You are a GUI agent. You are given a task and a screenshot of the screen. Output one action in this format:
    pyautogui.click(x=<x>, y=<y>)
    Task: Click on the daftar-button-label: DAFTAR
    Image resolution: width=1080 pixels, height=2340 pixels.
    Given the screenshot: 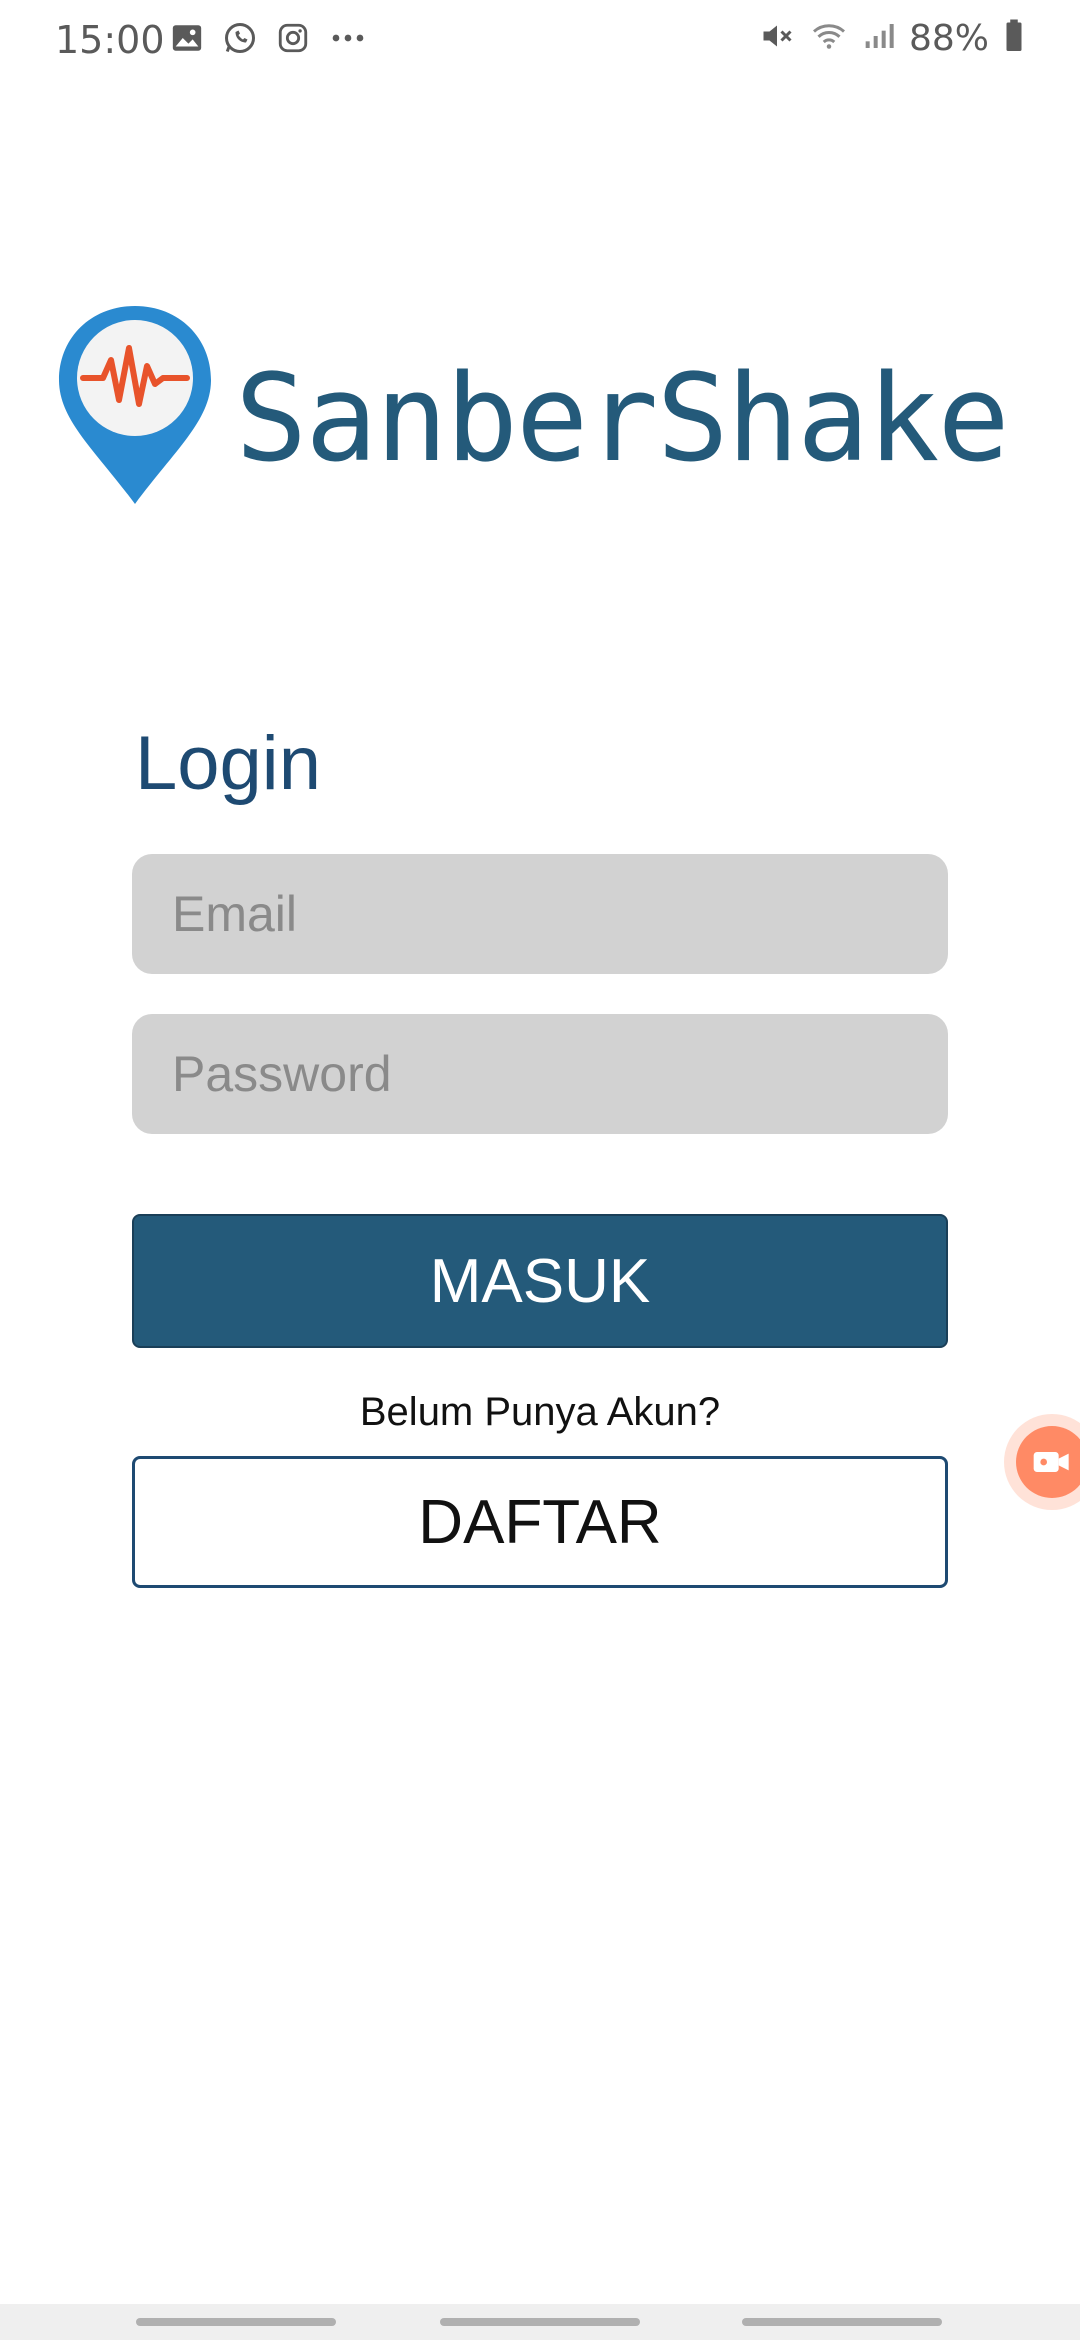 What is the action you would take?
    pyautogui.click(x=540, y=1522)
    